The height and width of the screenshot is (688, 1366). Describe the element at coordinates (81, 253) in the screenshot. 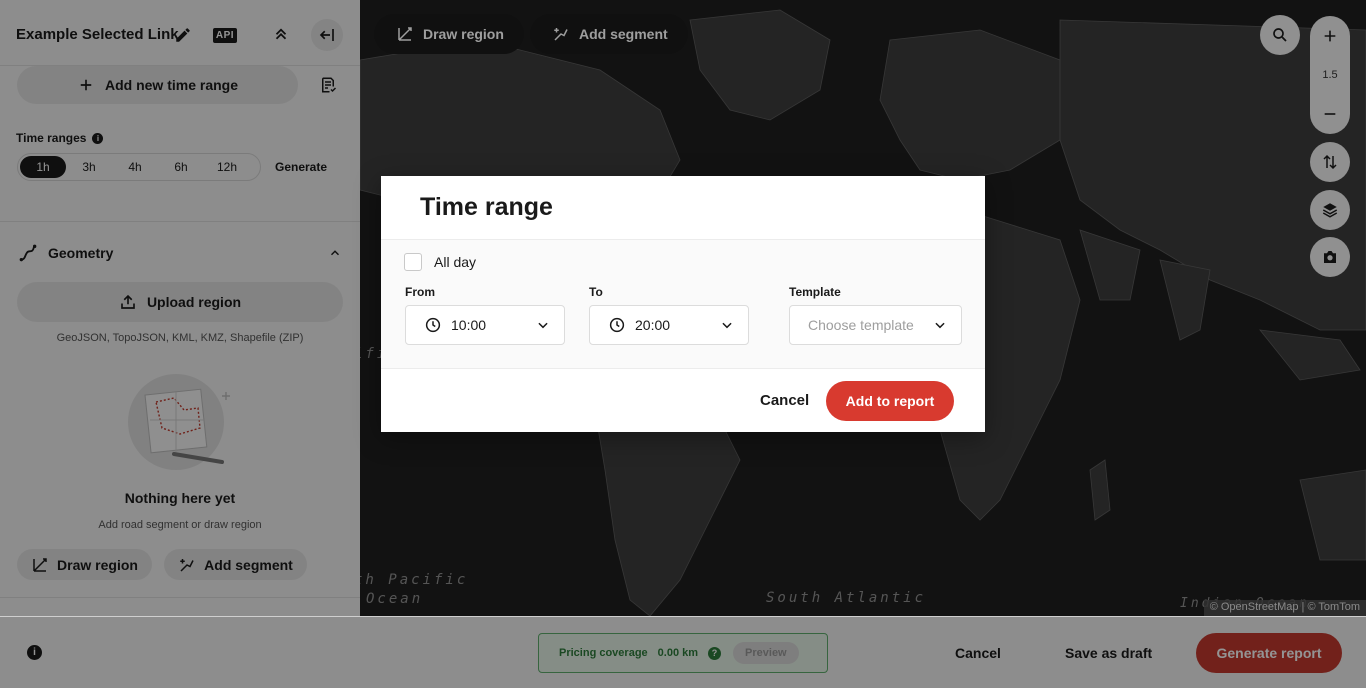

I see `geometry-label: Geometry` at that location.